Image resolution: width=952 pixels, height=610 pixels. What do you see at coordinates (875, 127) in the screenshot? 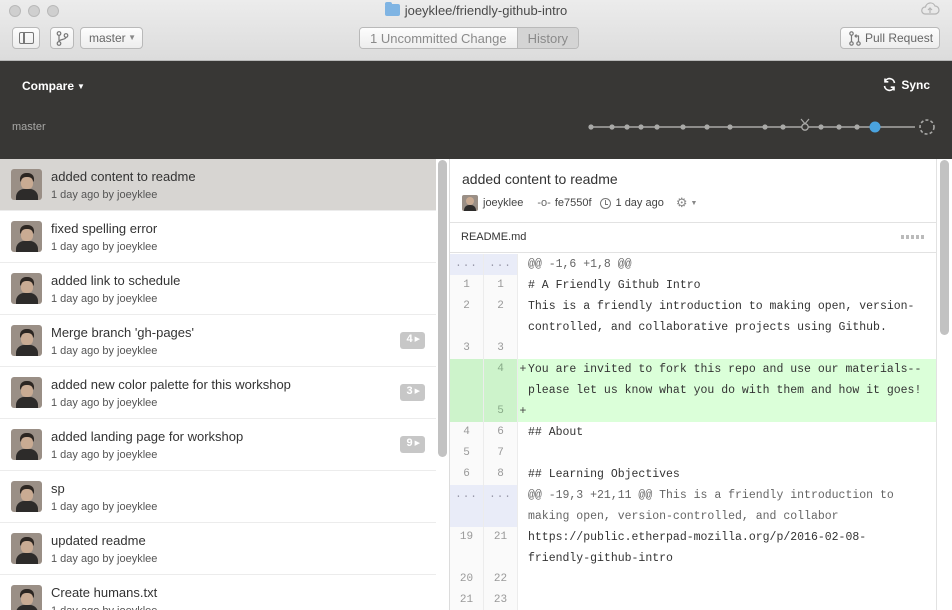
I see `timeline-selected-commit` at bounding box center [875, 127].